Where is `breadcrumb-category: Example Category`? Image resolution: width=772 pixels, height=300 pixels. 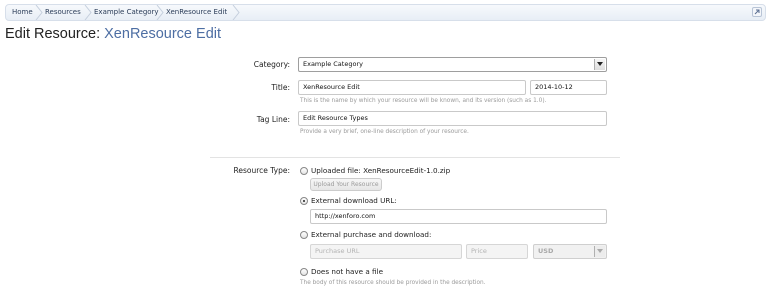
breadcrumb-category: Example Category is located at coordinates (123, 12).